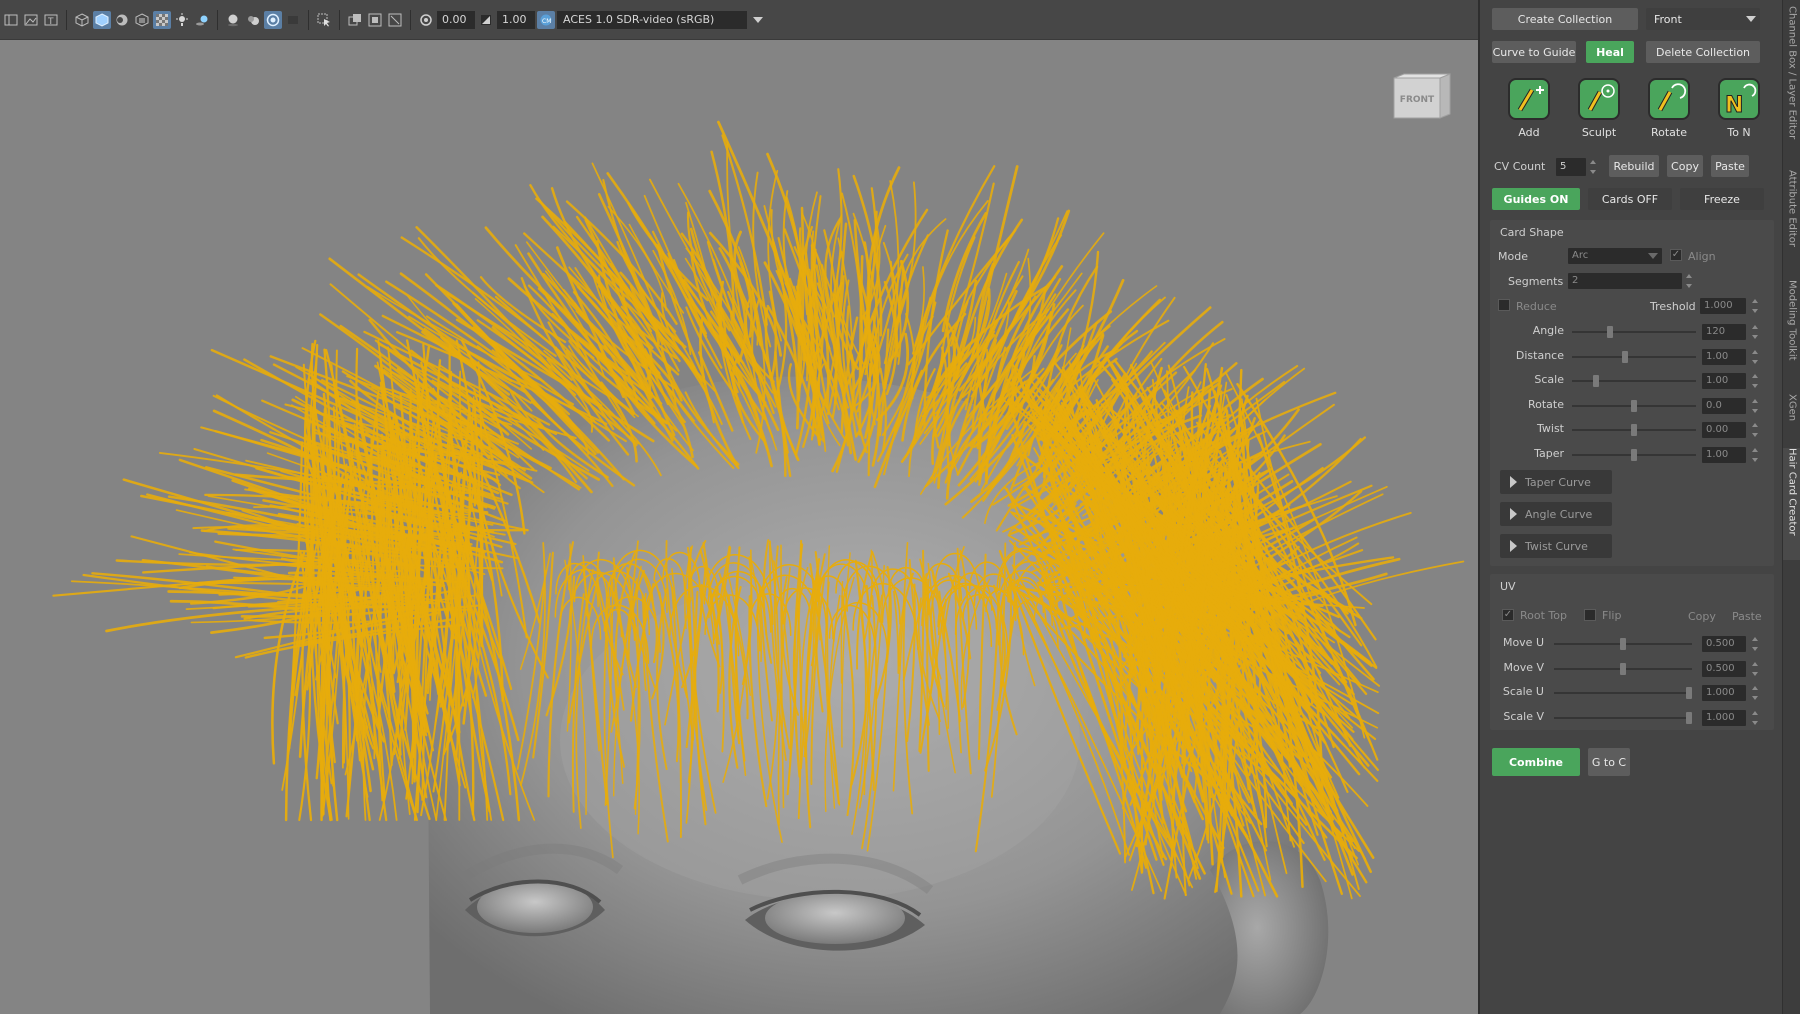 This screenshot has width=1800, height=1014. I want to click on treshold-input: 1.000, so click(1723, 306).